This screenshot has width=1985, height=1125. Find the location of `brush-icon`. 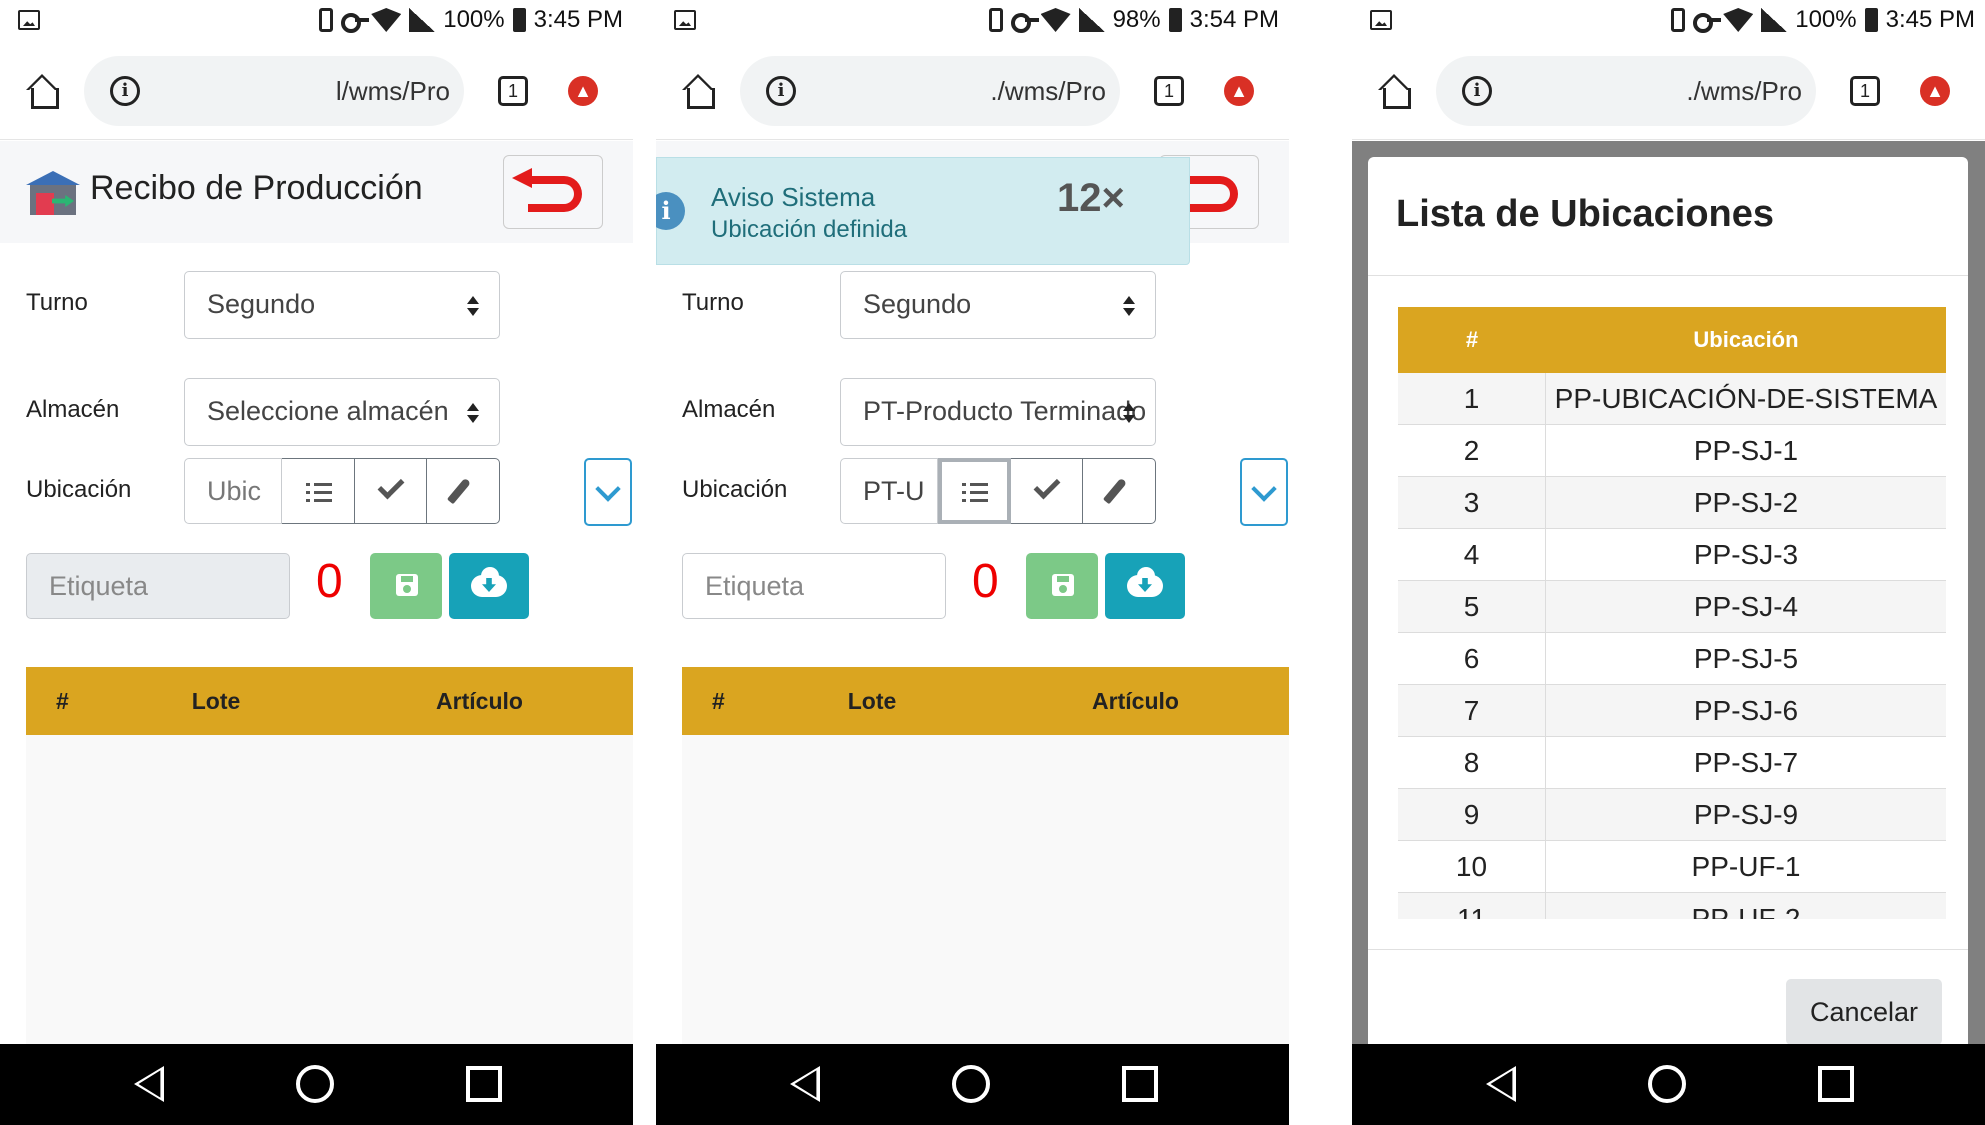

brush-icon is located at coordinates (459, 491).